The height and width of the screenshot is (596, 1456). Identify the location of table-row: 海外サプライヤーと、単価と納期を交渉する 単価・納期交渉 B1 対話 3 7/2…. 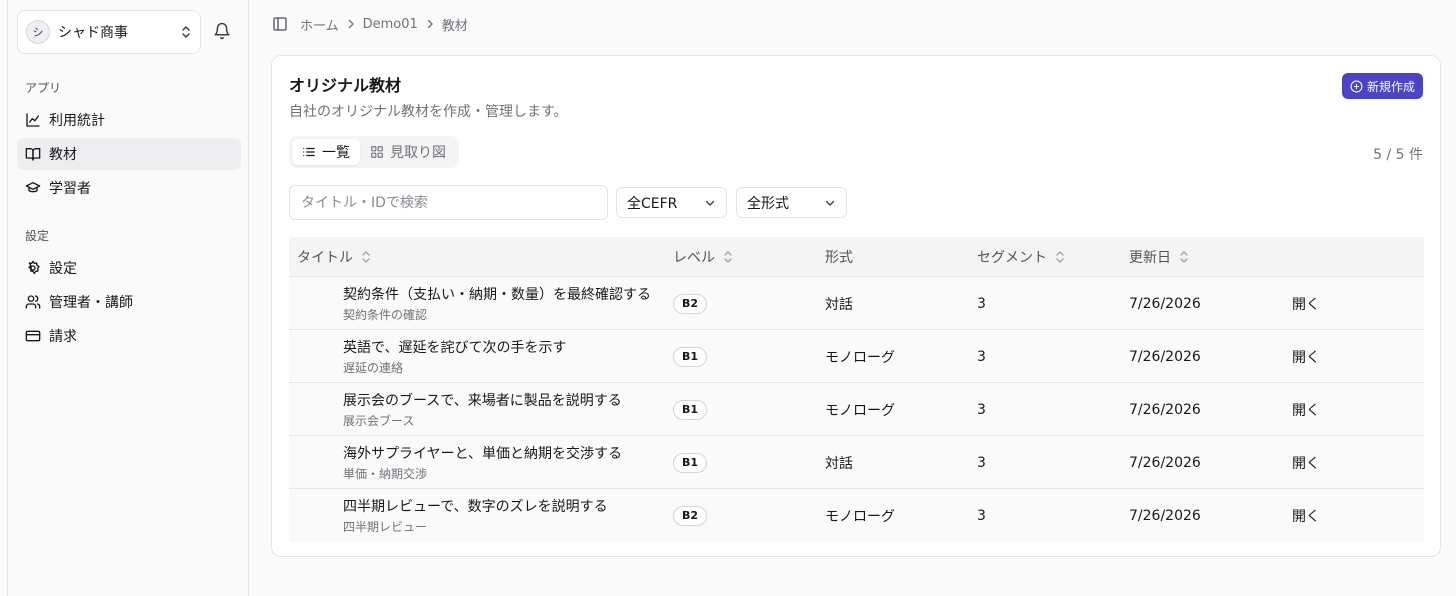
(856, 462).